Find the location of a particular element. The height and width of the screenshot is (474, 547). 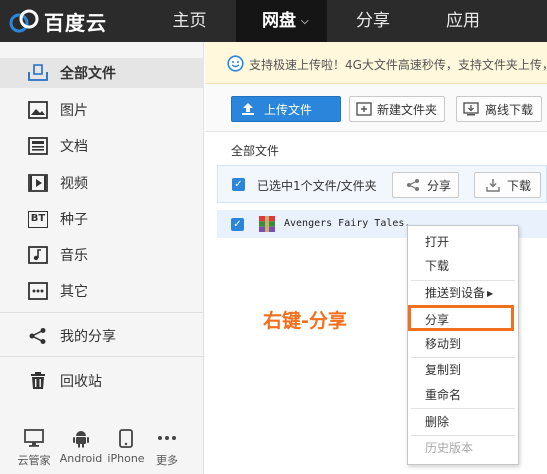

phone-icon is located at coordinates (126, 438).